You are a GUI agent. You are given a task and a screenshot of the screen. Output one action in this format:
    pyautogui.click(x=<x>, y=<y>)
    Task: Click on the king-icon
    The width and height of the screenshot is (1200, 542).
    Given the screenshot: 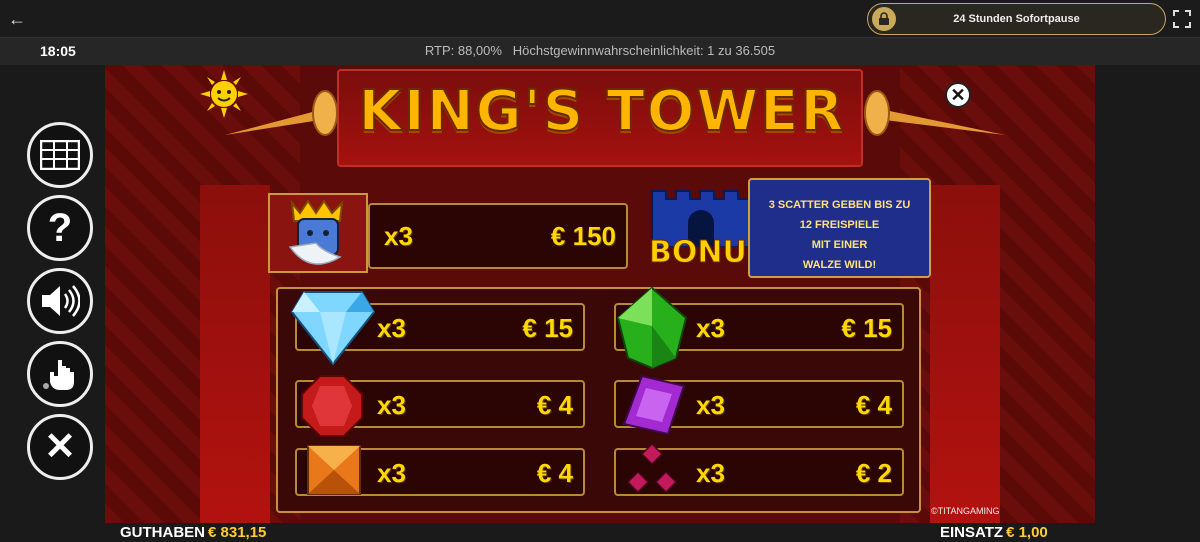 What is the action you would take?
    pyautogui.click(x=316, y=232)
    